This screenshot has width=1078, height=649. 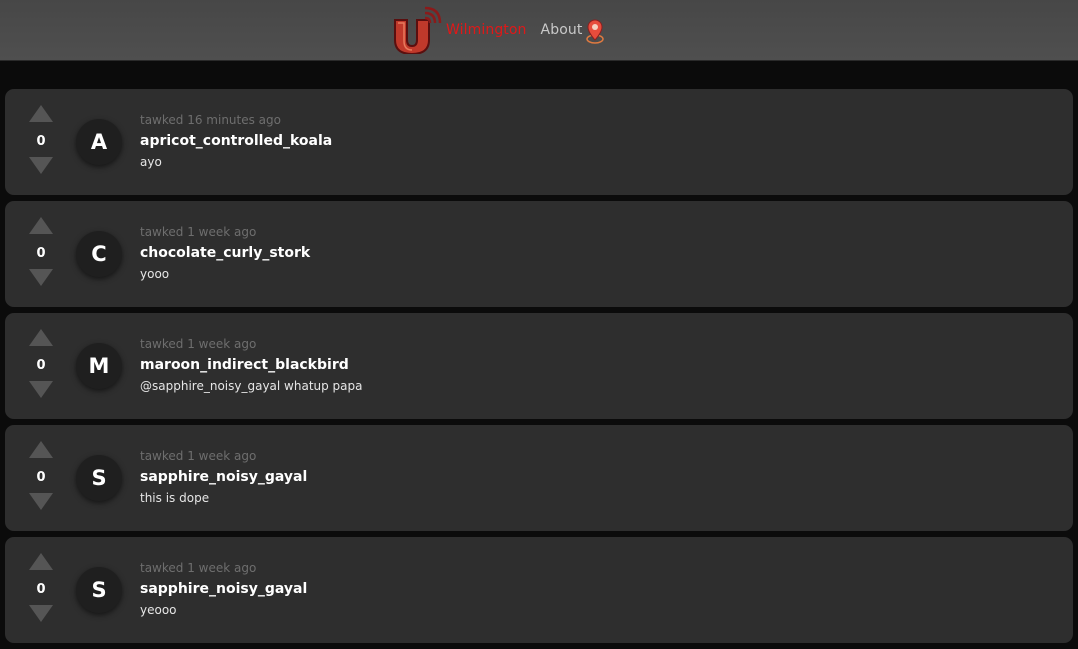 I want to click on post-username: chocolate_curly_stork, so click(x=225, y=253).